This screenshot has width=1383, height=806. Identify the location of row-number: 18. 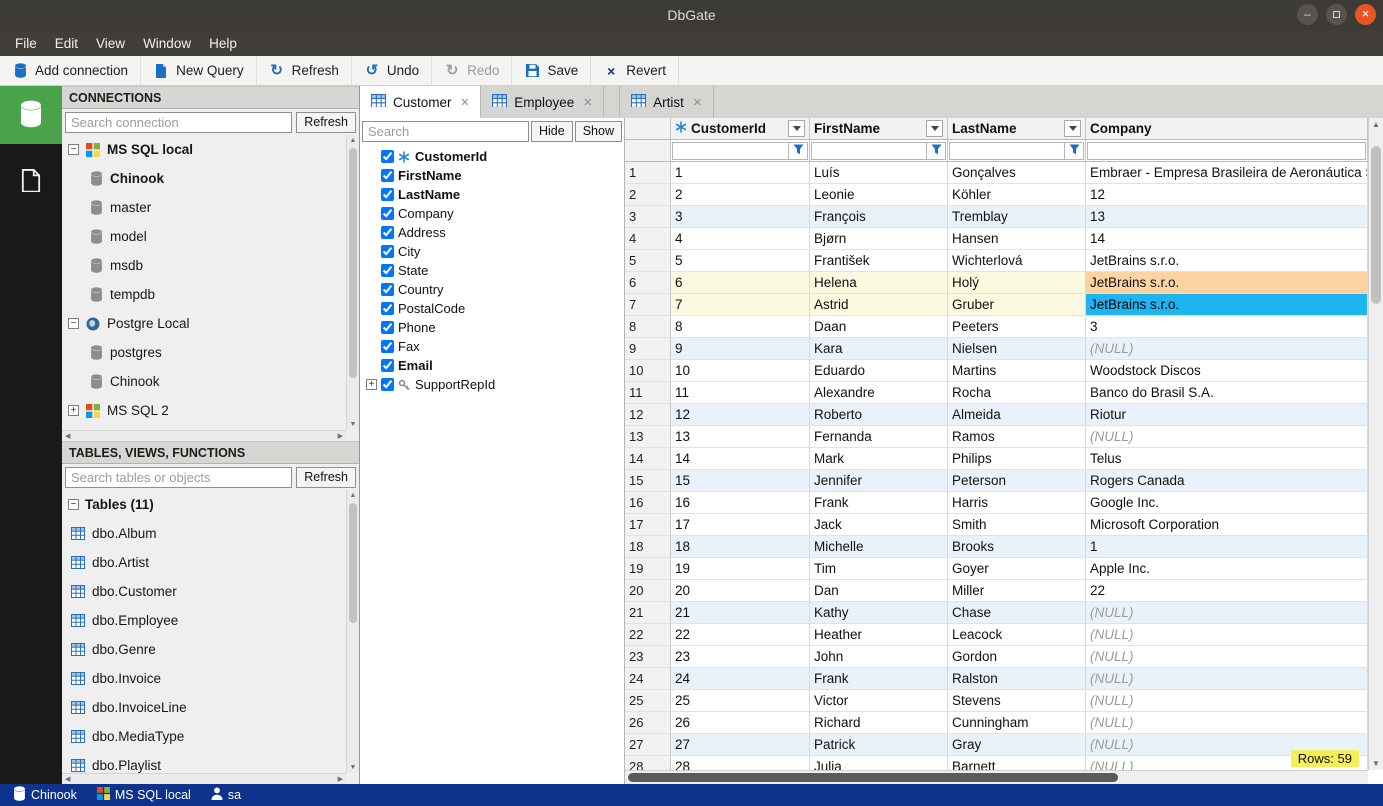
(648, 546).